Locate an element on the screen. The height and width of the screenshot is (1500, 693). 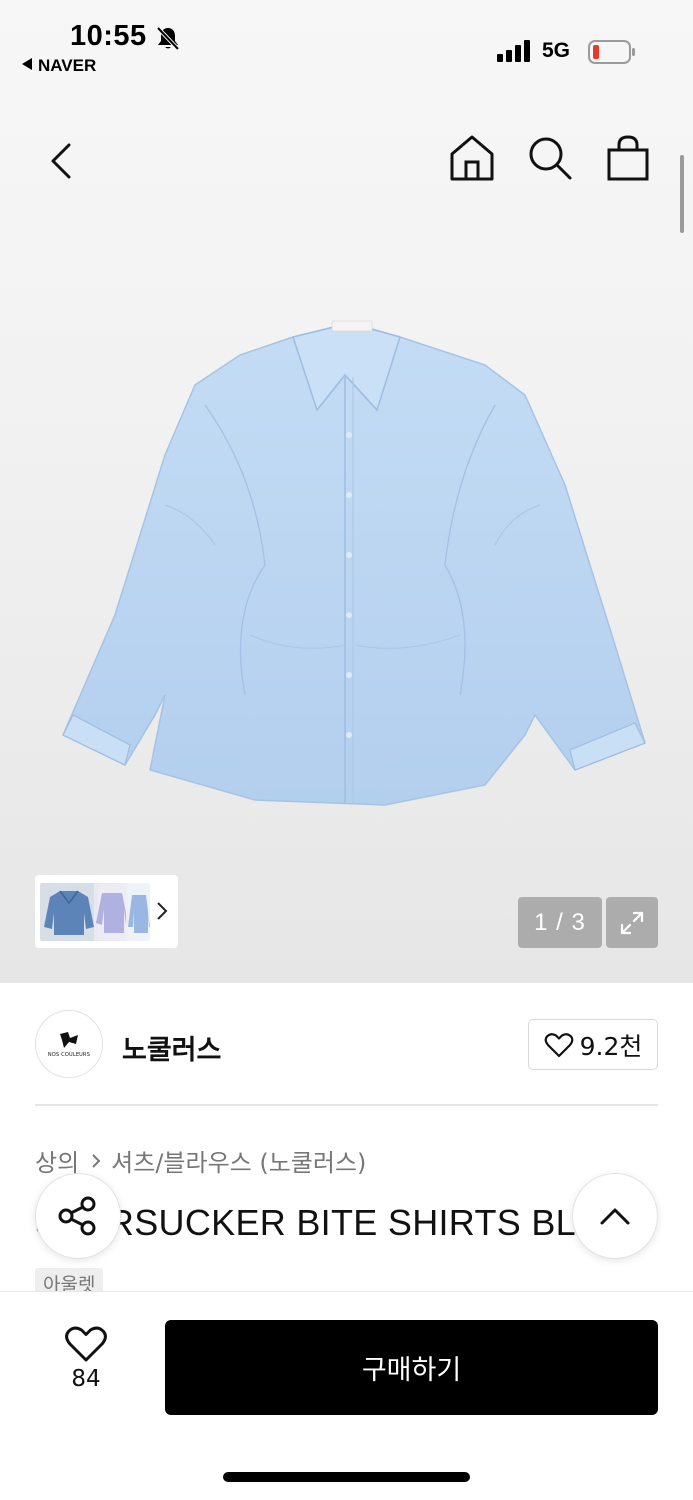
gallery-page-counter: 1 / 3 is located at coordinates (560, 922).